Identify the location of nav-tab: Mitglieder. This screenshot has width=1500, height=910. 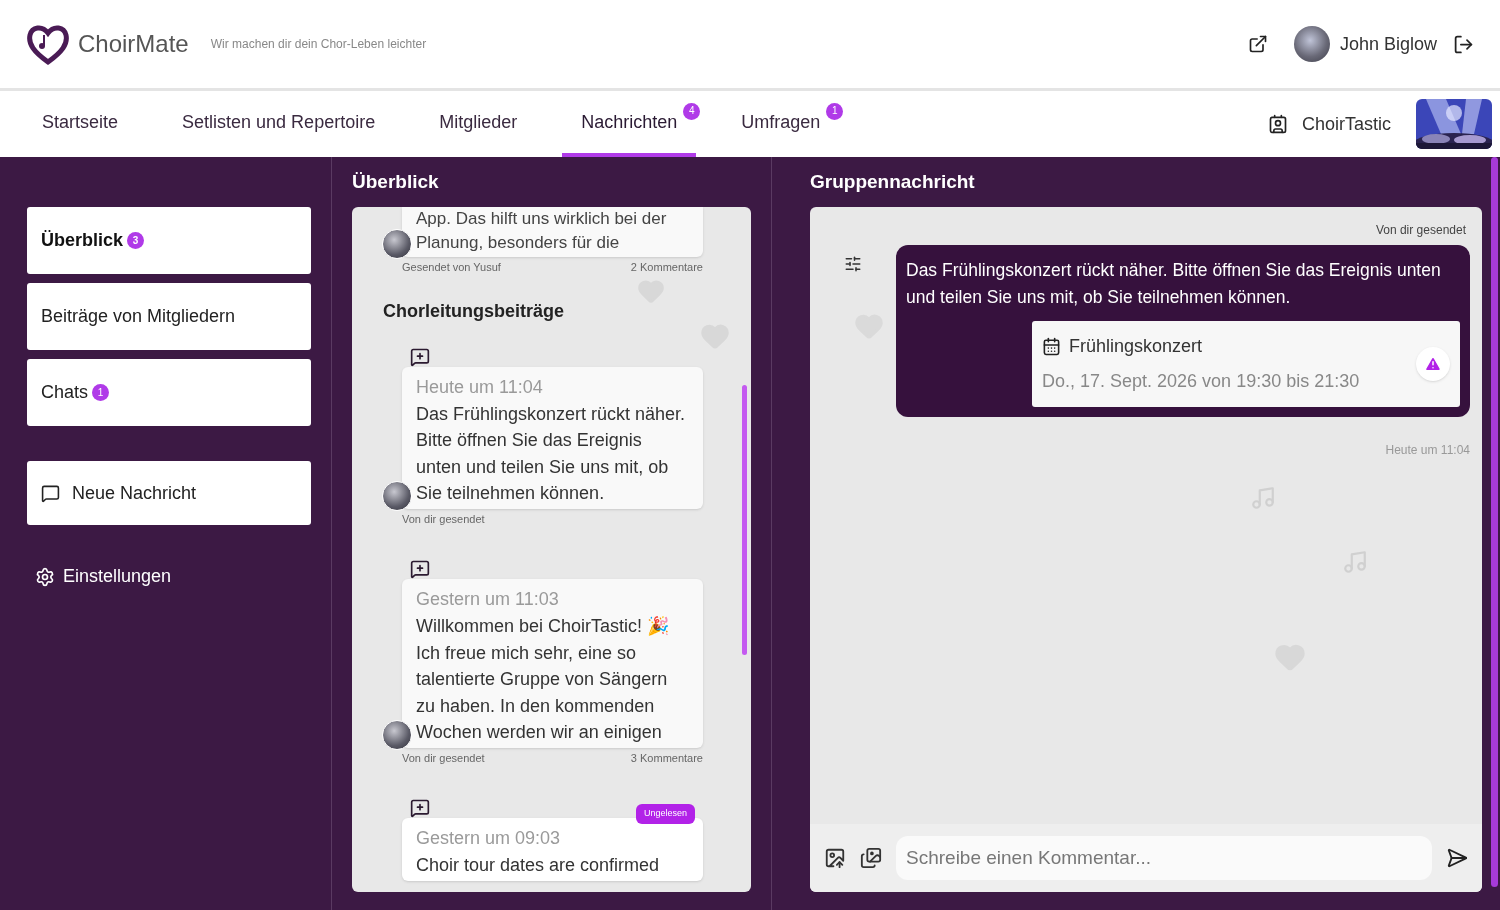
(478, 124).